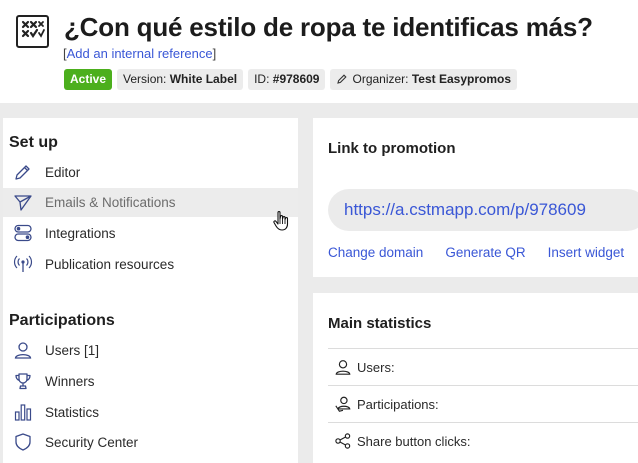 This screenshot has width=638, height=463. Describe the element at coordinates (485, 252) in the screenshot. I see `generate-qr-link: Generate QR` at that location.